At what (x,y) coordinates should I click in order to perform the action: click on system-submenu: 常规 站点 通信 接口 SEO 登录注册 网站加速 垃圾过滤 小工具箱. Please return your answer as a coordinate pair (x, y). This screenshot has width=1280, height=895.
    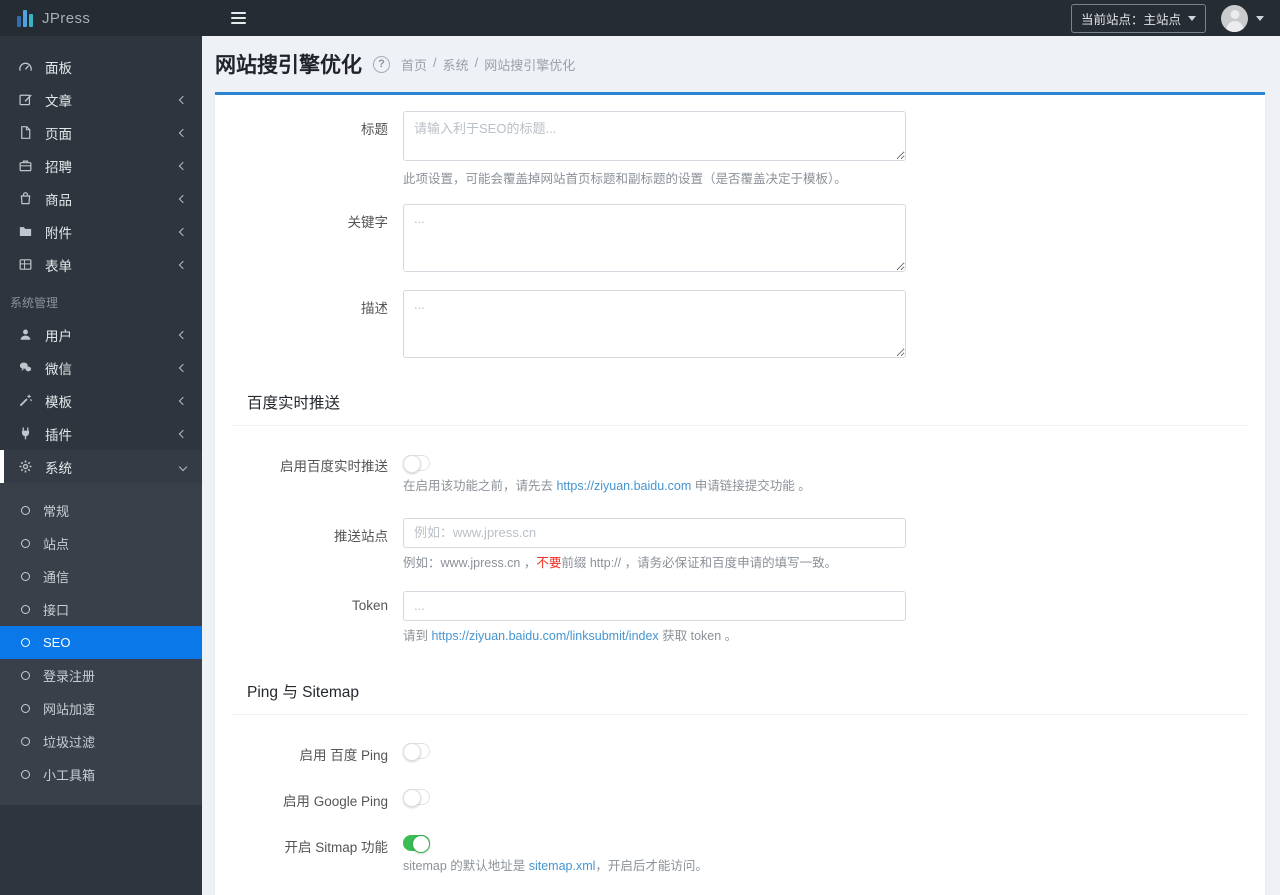
    Looking at the image, I should click on (101, 644).